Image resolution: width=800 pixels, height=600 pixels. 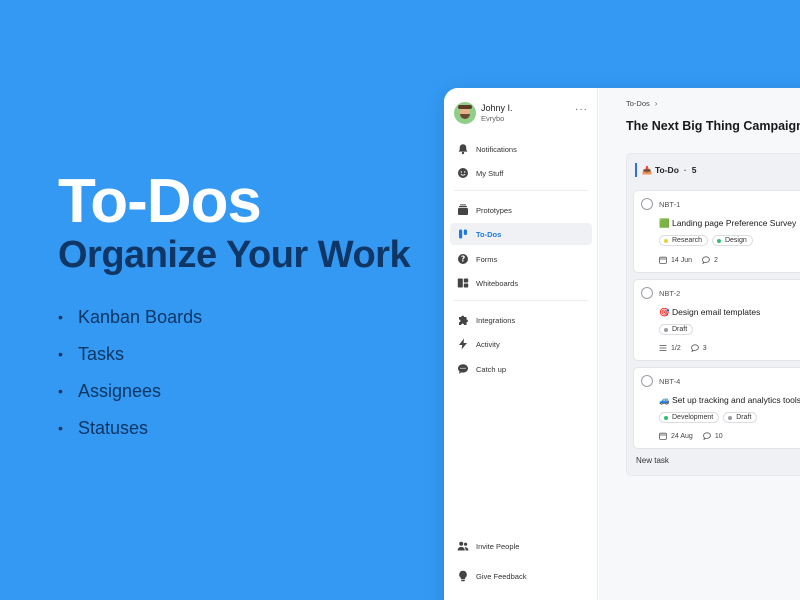 I want to click on task-title: 🟩 Landing page Preference Survey, so click(x=727, y=223).